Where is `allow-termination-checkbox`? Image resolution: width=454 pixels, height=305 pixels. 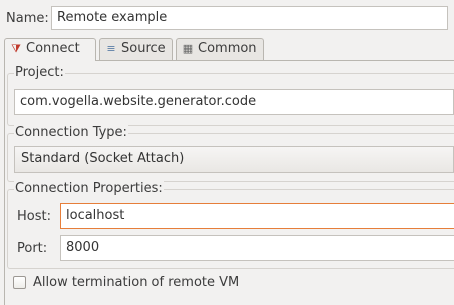 allow-termination-checkbox is located at coordinates (19, 282).